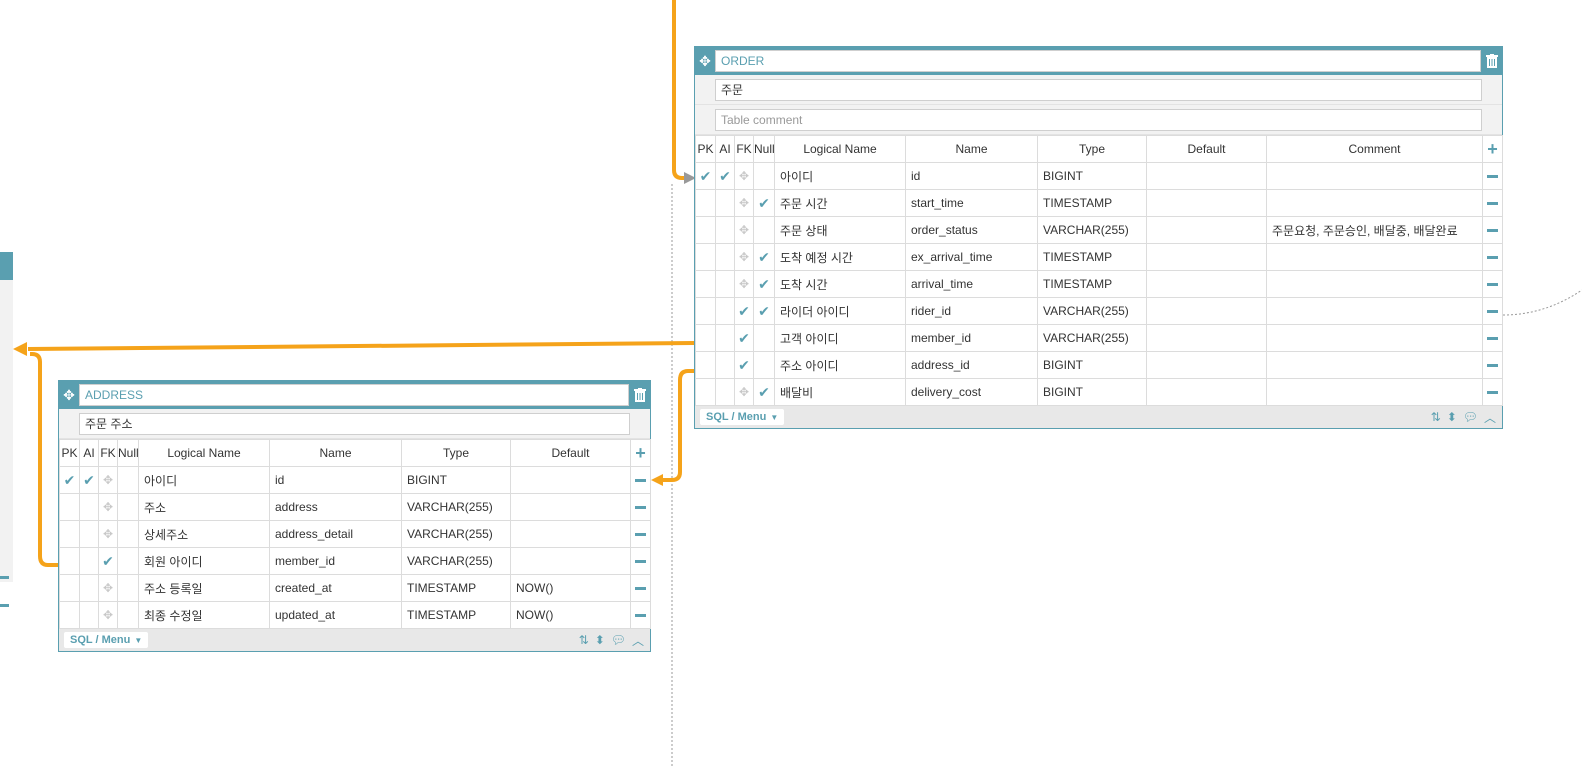 This screenshot has width=1582, height=768. Describe the element at coordinates (971, 284) in the screenshot. I see `column-name-cell: arrival_time` at that location.